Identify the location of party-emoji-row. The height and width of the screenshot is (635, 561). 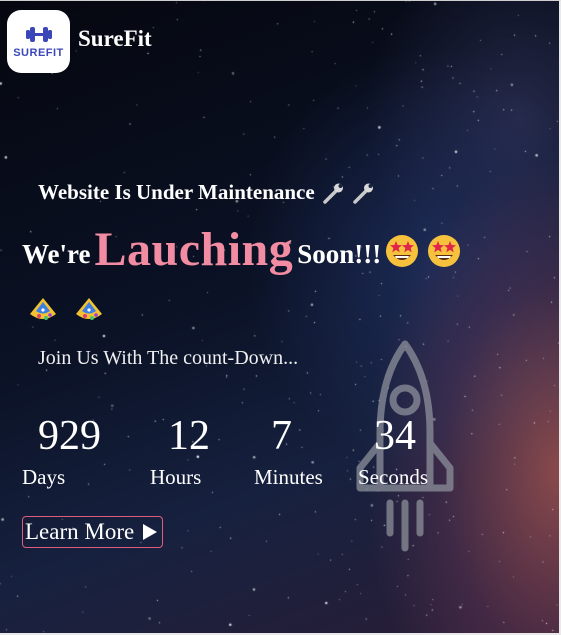
(66, 311).